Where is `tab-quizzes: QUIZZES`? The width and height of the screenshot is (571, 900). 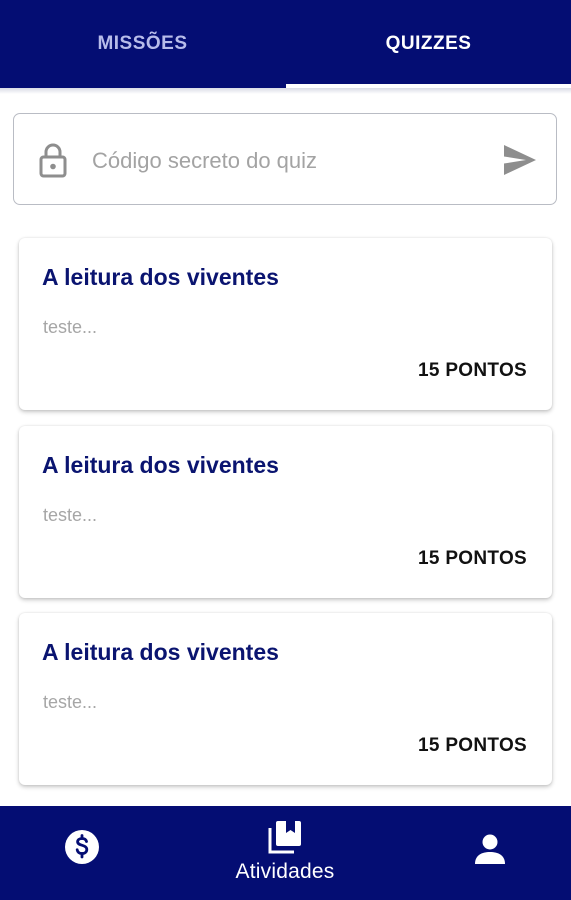 tab-quizzes: QUIZZES is located at coordinates (428, 44).